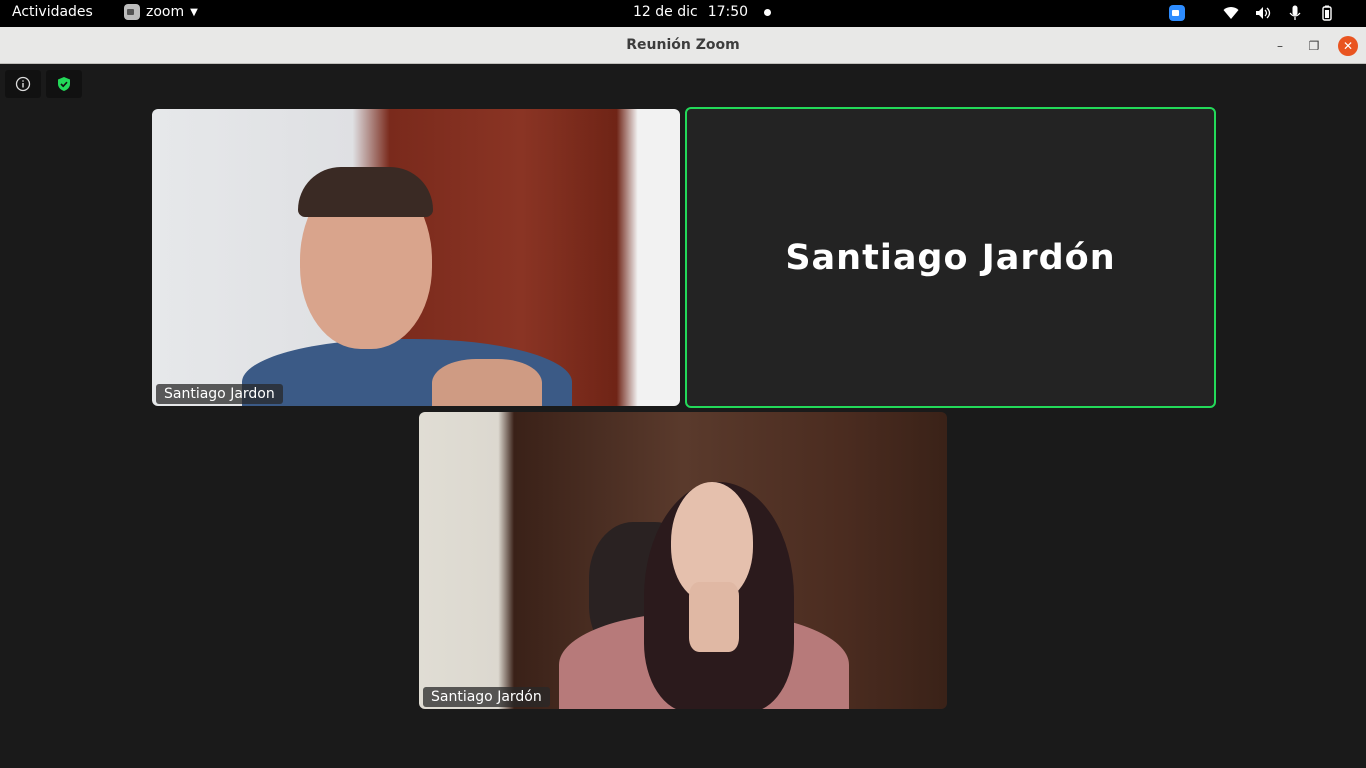 The width and height of the screenshot is (1366, 768). What do you see at coordinates (1295, 13) in the screenshot?
I see `microphone-icon` at bounding box center [1295, 13].